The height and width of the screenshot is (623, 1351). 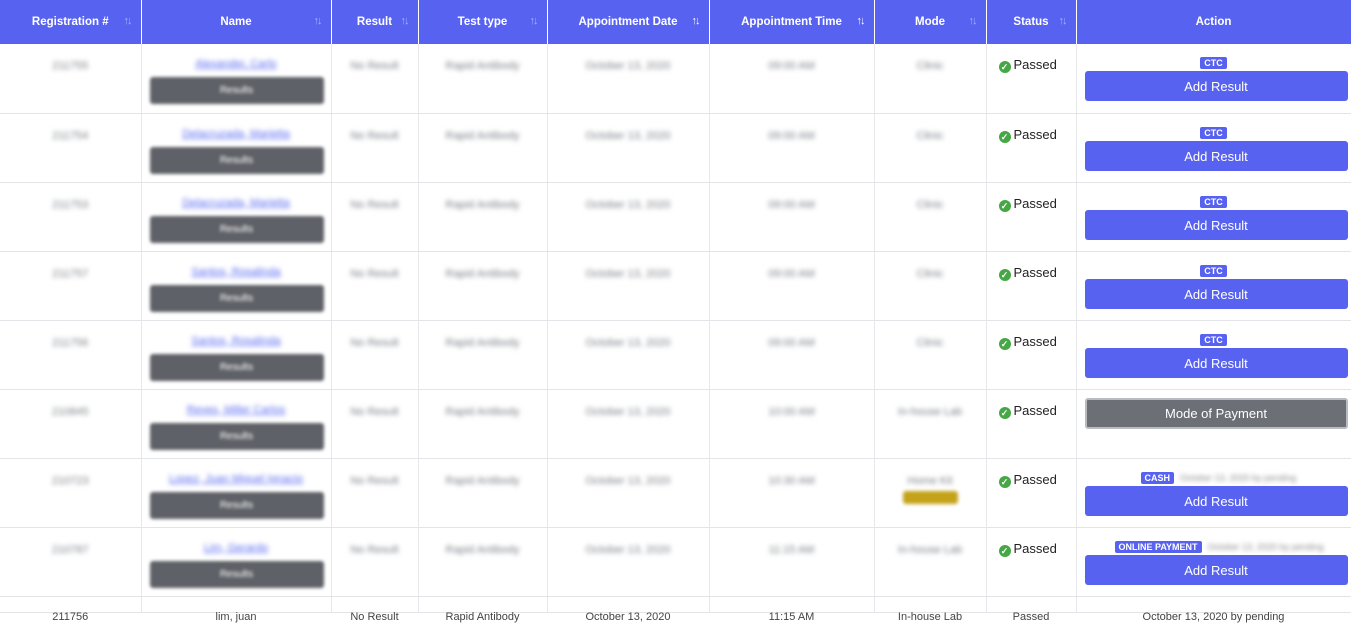 What do you see at coordinates (930, 424) in the screenshot?
I see `mode-cell: In-house Lab` at bounding box center [930, 424].